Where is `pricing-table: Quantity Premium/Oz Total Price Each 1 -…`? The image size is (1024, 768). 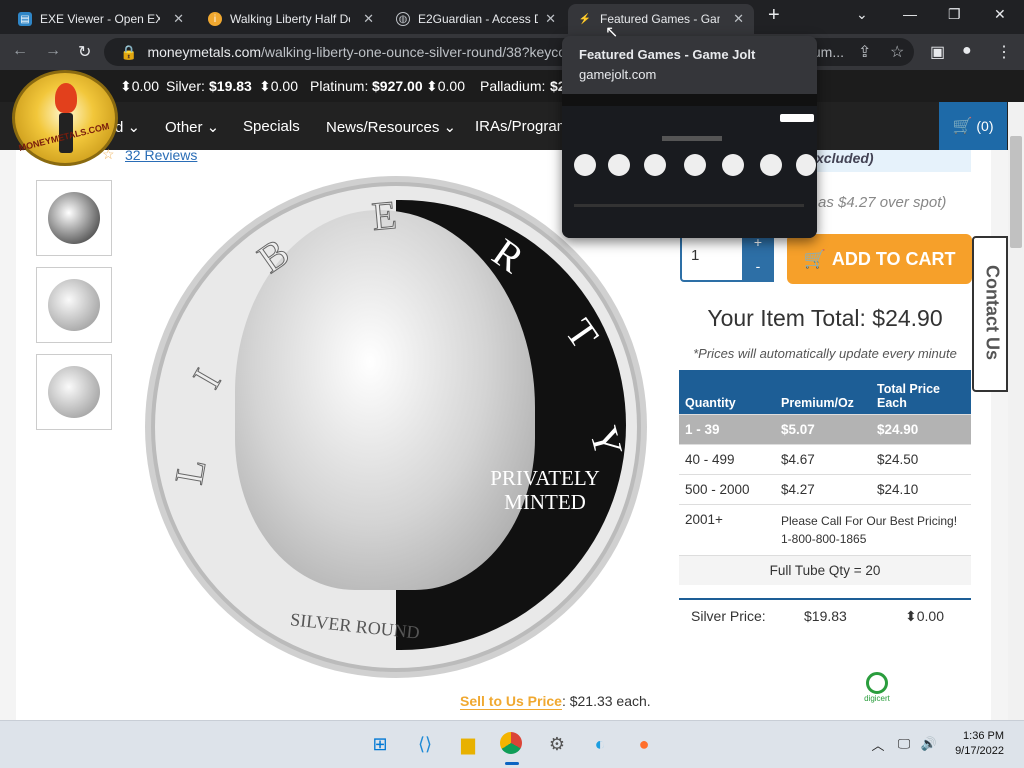 pricing-table: Quantity Premium/Oz Total Price Each 1 -… is located at coordinates (825, 477).